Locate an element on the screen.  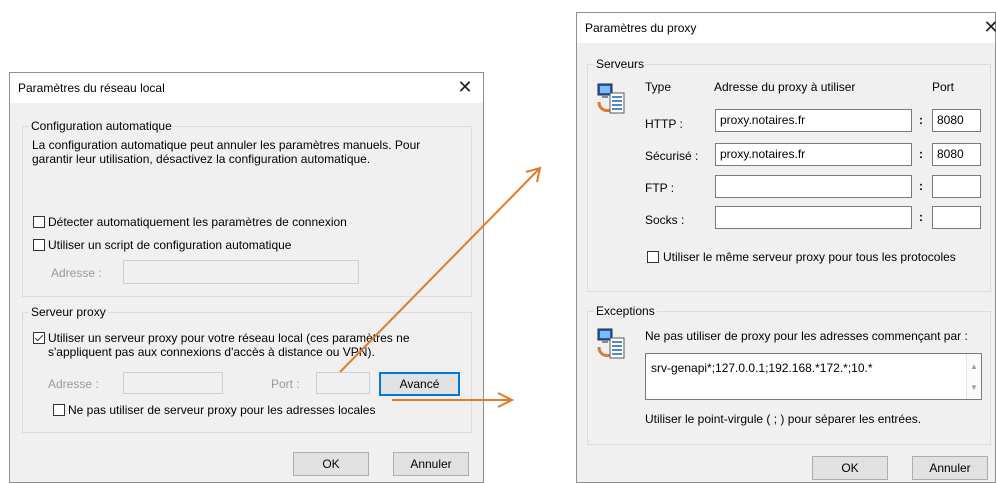
advanced-button: Avancé is located at coordinates (419, 384).